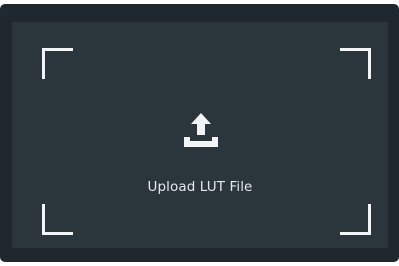 The width and height of the screenshot is (399, 266). Describe the element at coordinates (57, 63) in the screenshot. I see `frame-corner-top-left` at that location.